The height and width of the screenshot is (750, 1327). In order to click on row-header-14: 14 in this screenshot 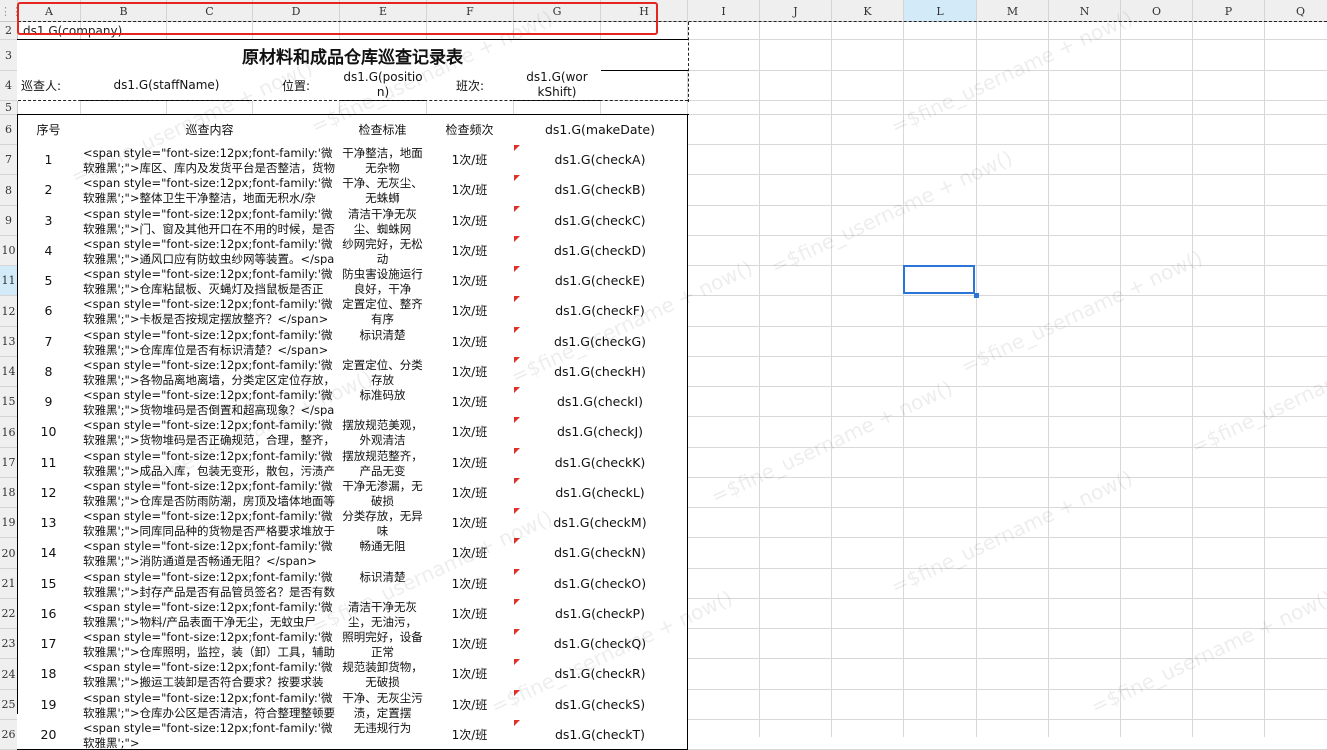, I will do `click(9, 372)`.